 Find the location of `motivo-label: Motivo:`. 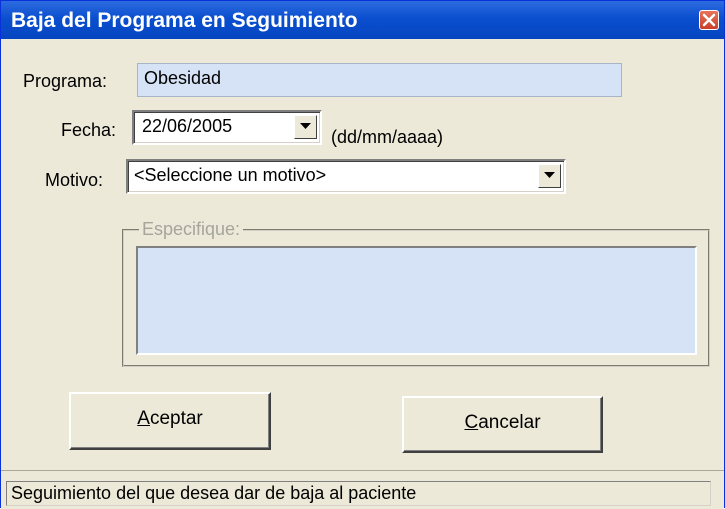

motivo-label: Motivo: is located at coordinates (74, 180).